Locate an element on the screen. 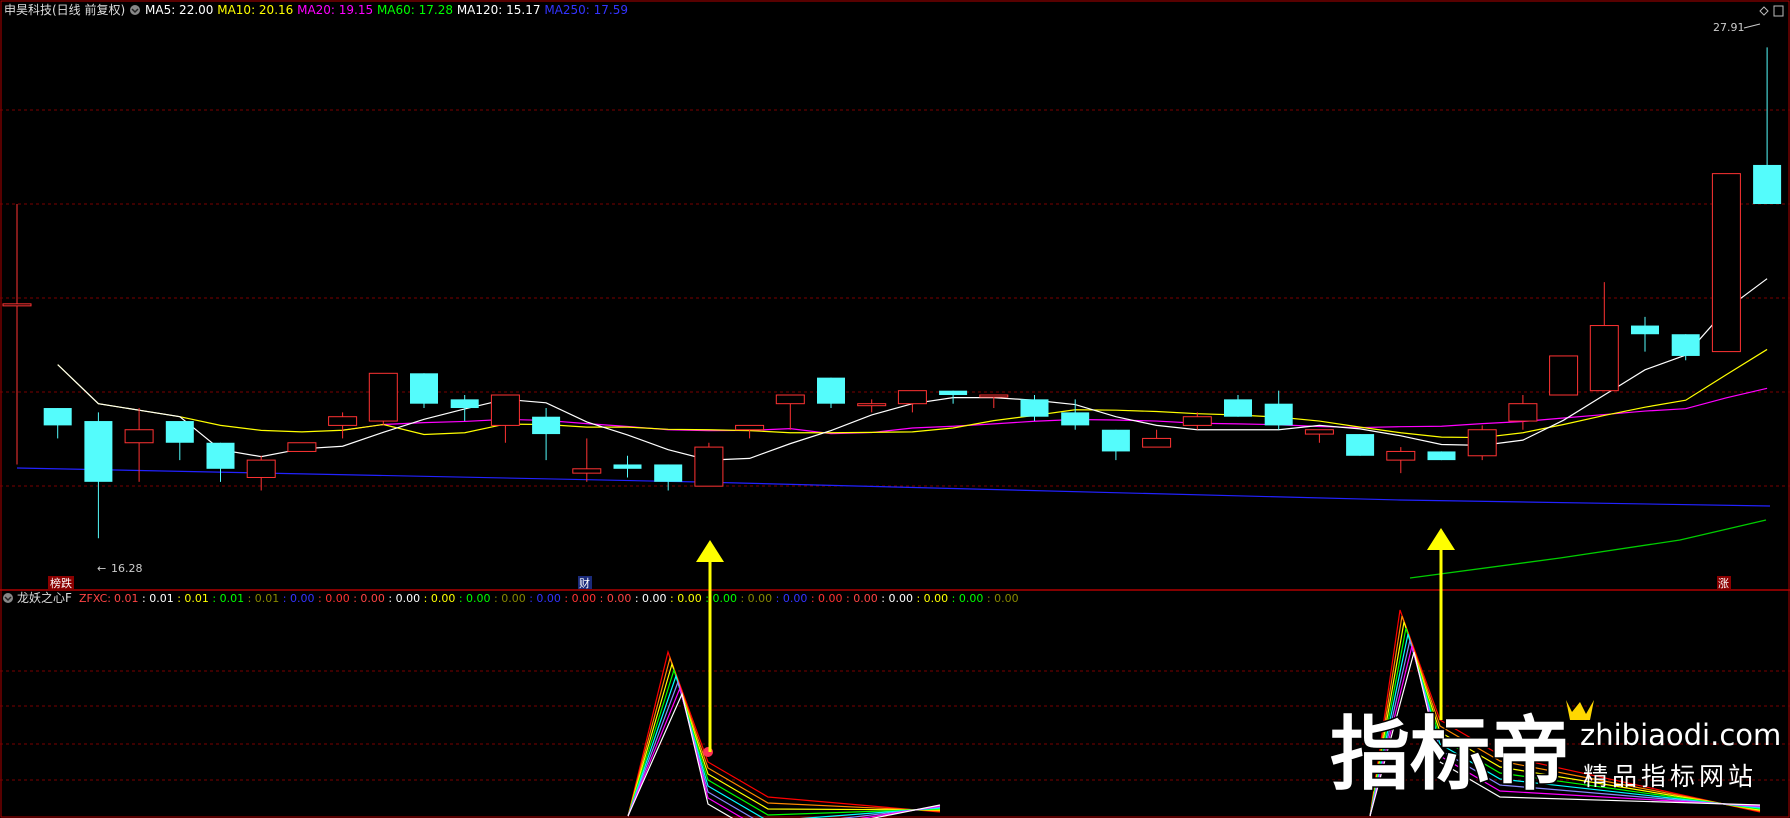 The height and width of the screenshot is (818, 1790). window-icon is located at coordinates (1778, 11).